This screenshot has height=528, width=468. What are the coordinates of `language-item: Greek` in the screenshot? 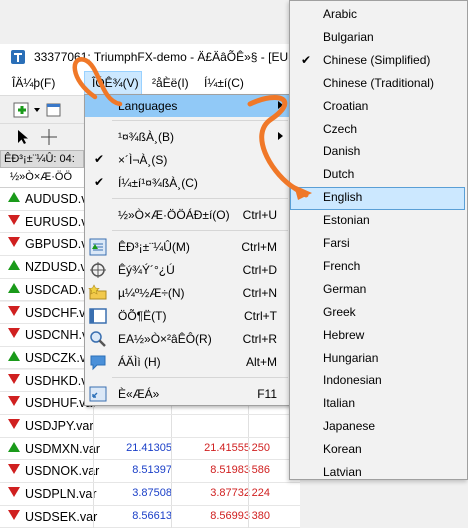 It's located at (378, 312).